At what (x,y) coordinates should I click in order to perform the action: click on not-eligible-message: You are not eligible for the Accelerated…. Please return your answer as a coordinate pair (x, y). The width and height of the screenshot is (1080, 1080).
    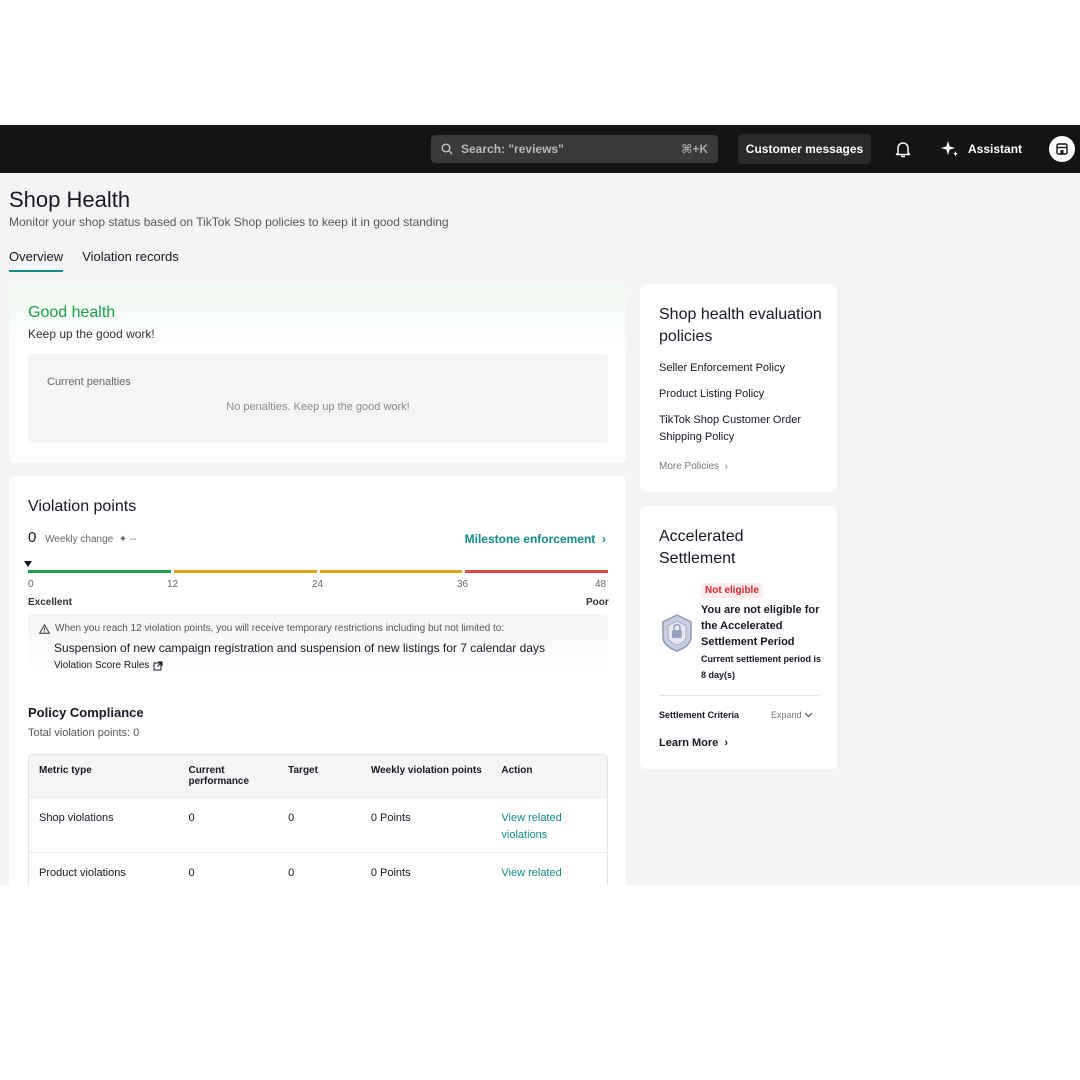
    Looking at the image, I should click on (760, 626).